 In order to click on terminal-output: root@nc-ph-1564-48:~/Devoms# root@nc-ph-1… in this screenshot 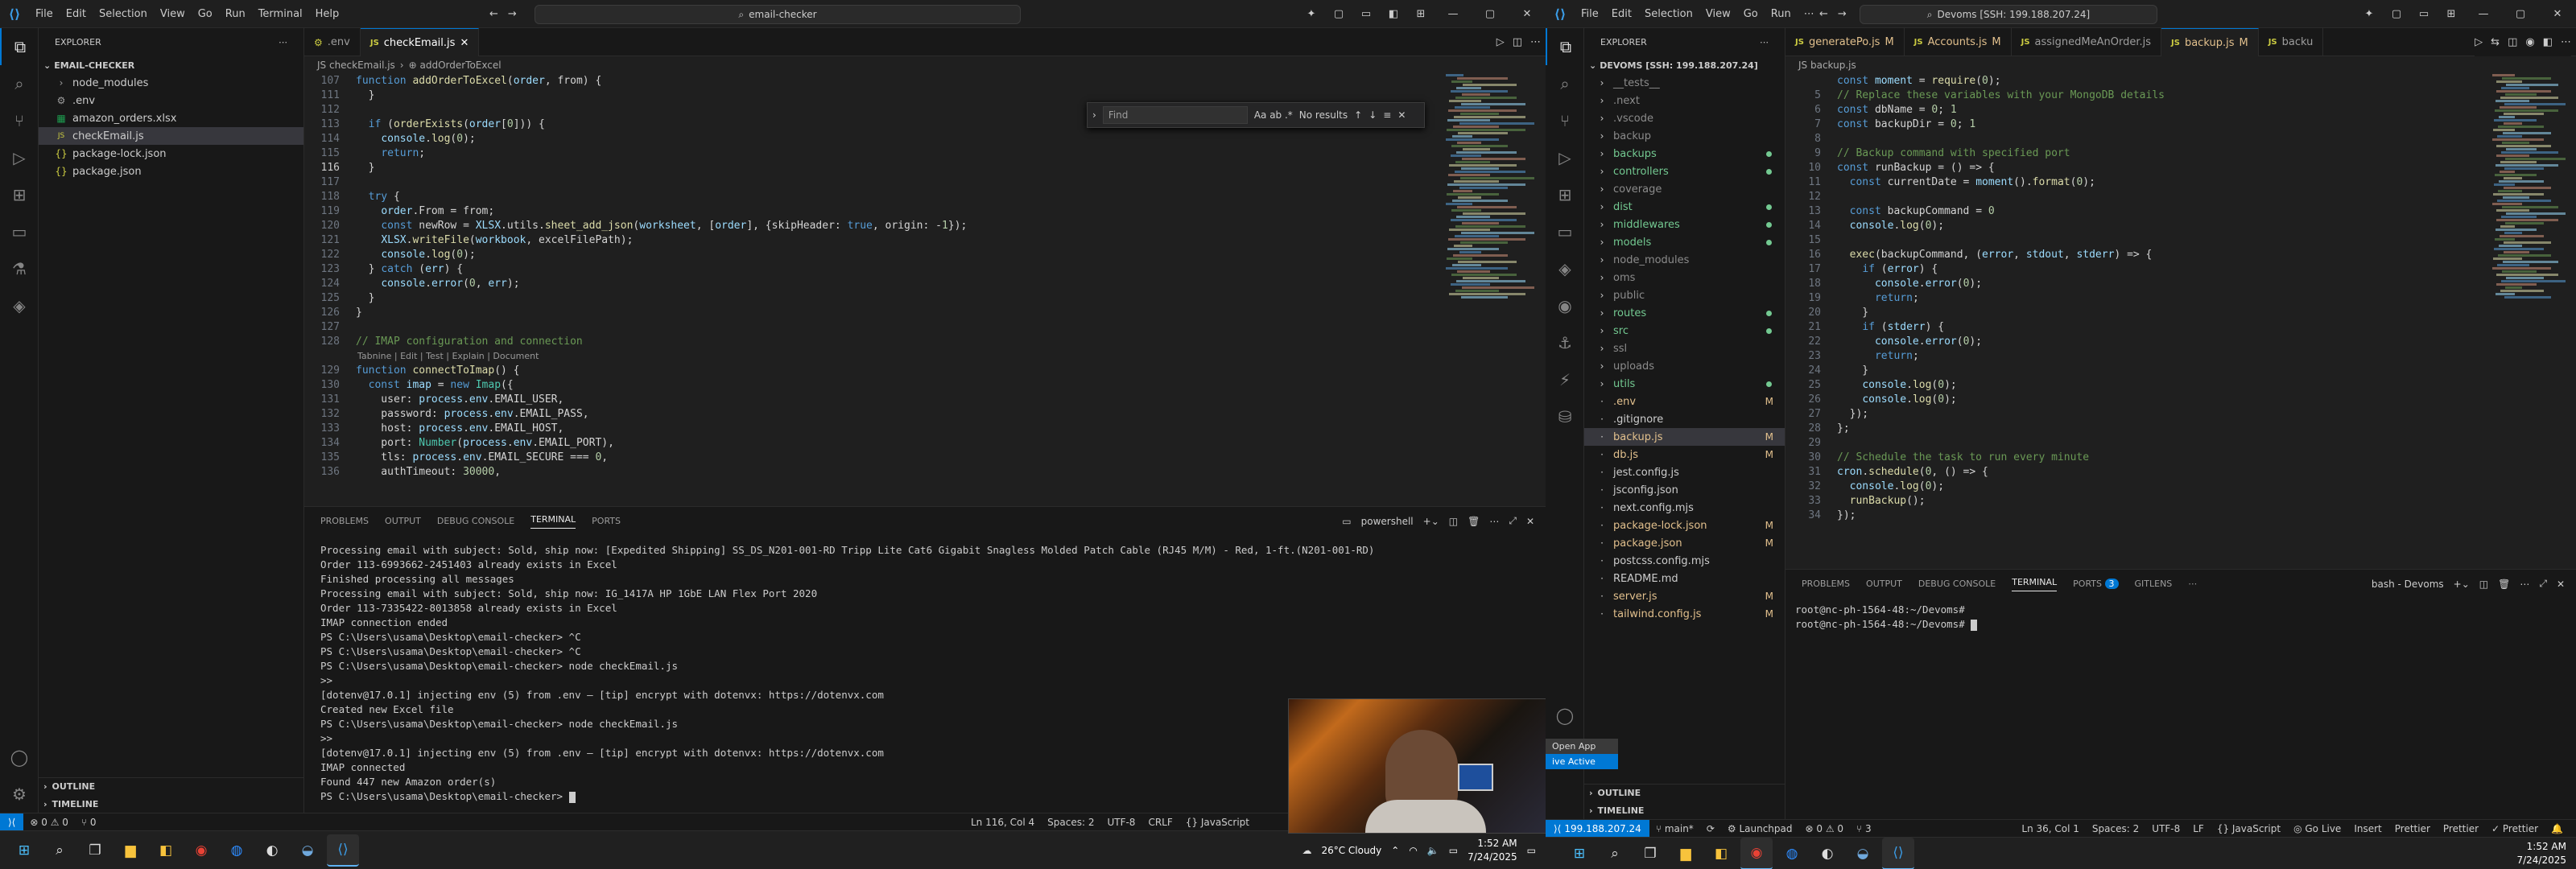, I will do `click(2180, 615)`.